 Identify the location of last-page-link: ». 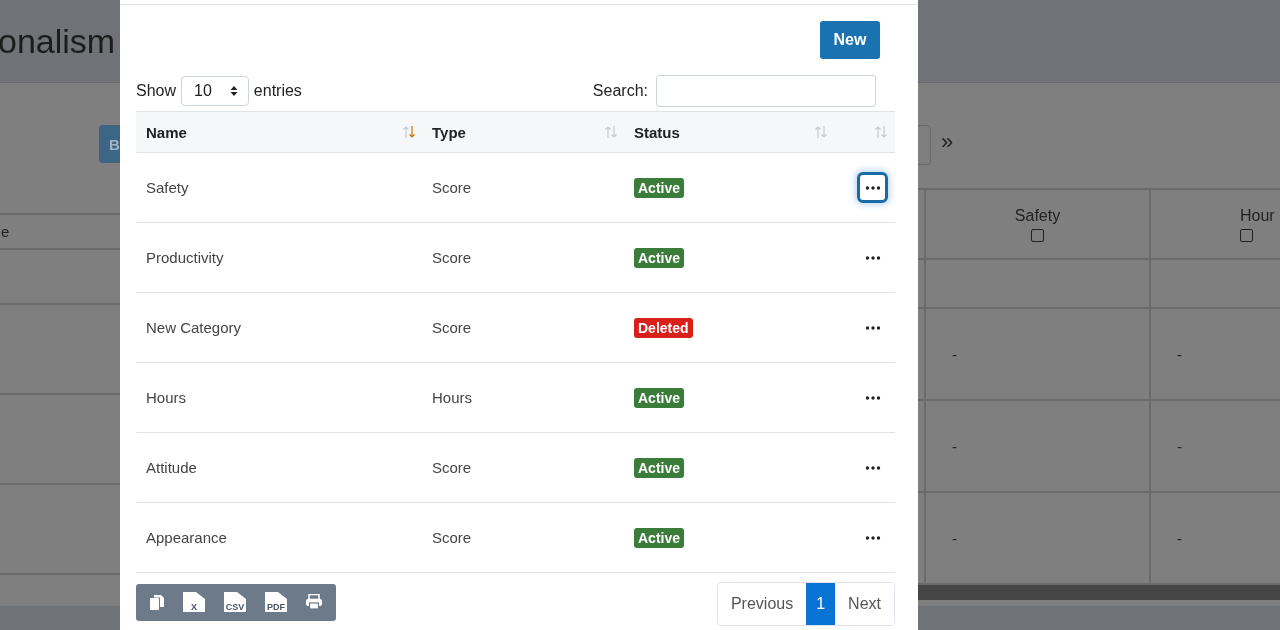
(947, 142).